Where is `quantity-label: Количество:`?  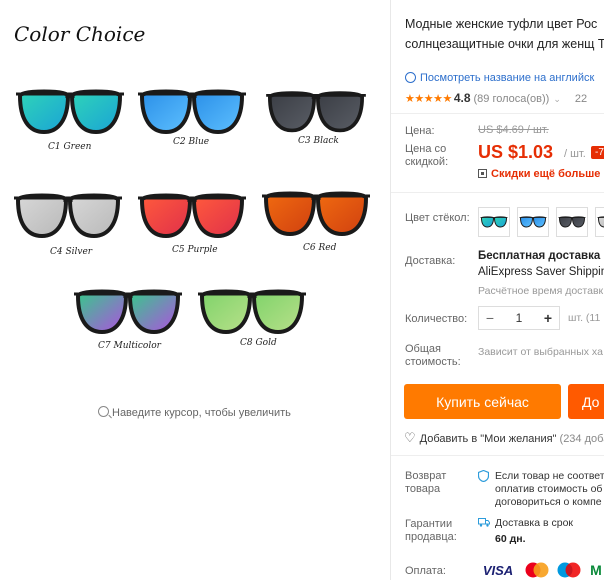
quantity-label: Количество: is located at coordinates (436, 319).